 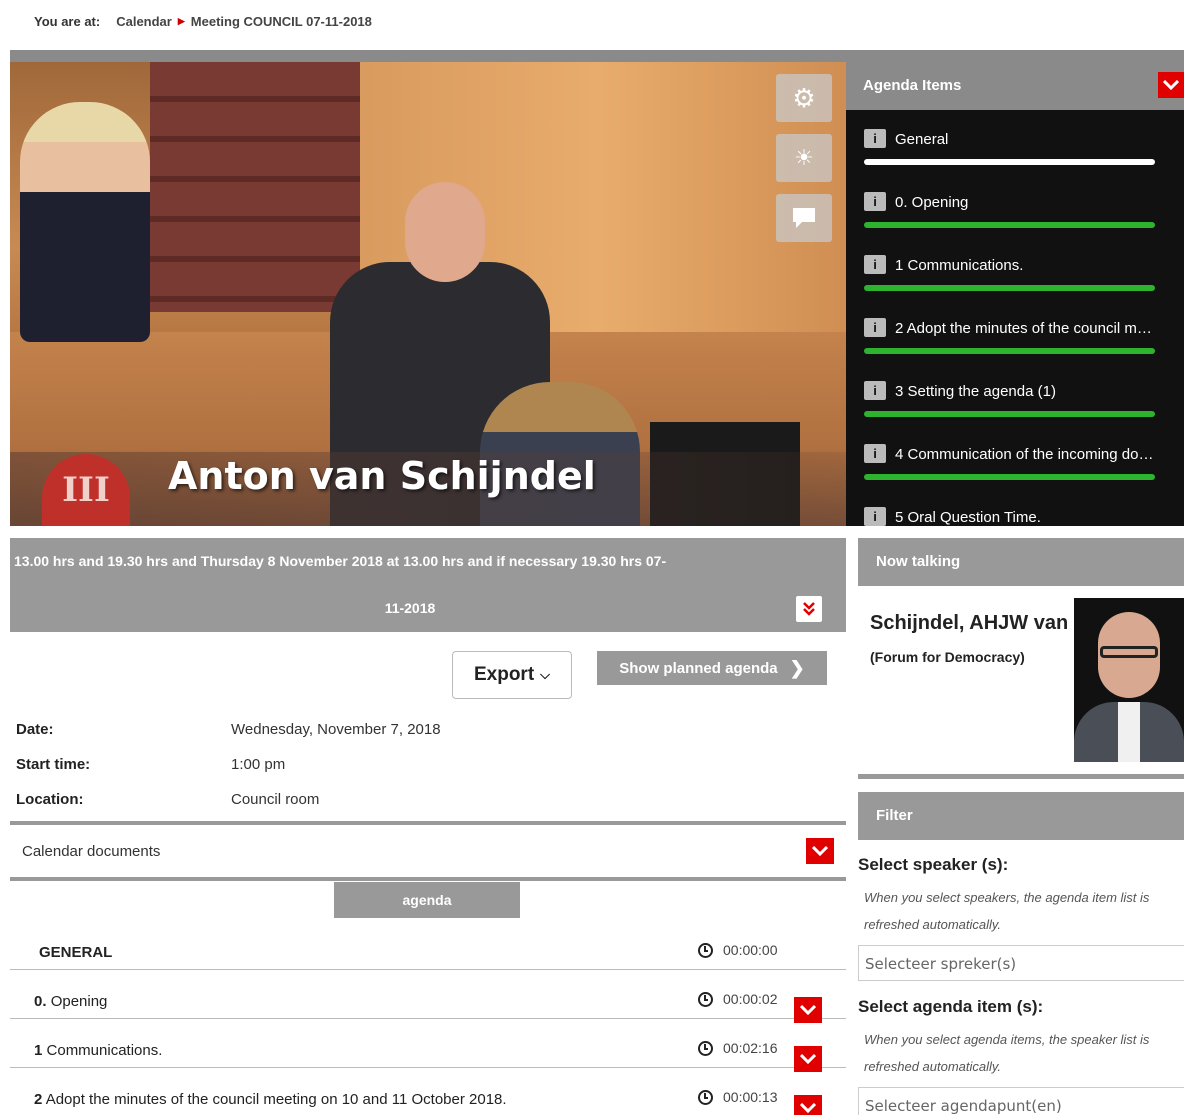 What do you see at coordinates (1015, 86) in the screenshot?
I see `agenda-items-header: Agenda Items` at bounding box center [1015, 86].